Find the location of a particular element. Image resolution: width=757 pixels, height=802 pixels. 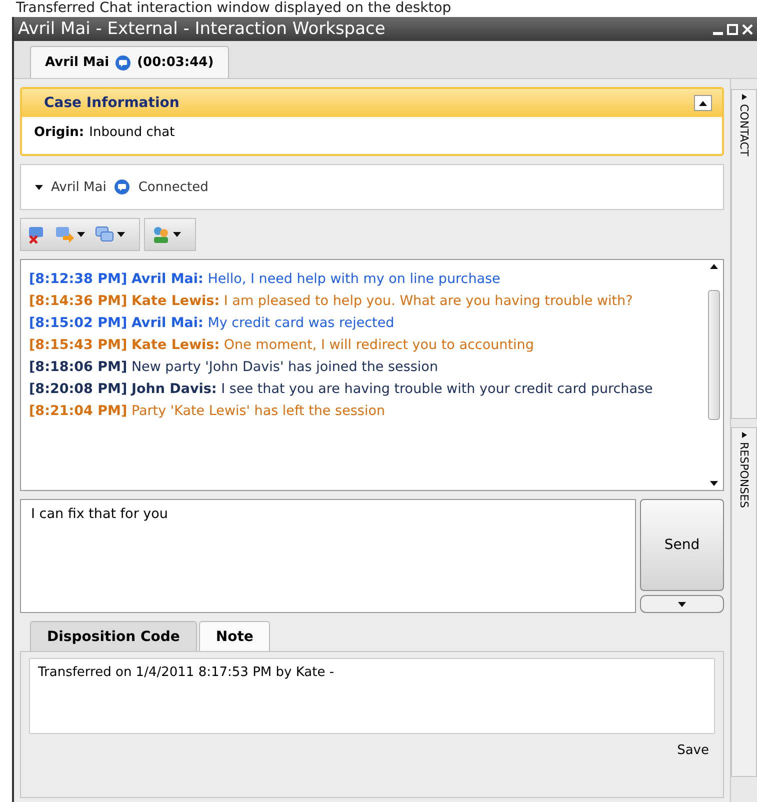

panel-title: Case Information is located at coordinates (112, 103).